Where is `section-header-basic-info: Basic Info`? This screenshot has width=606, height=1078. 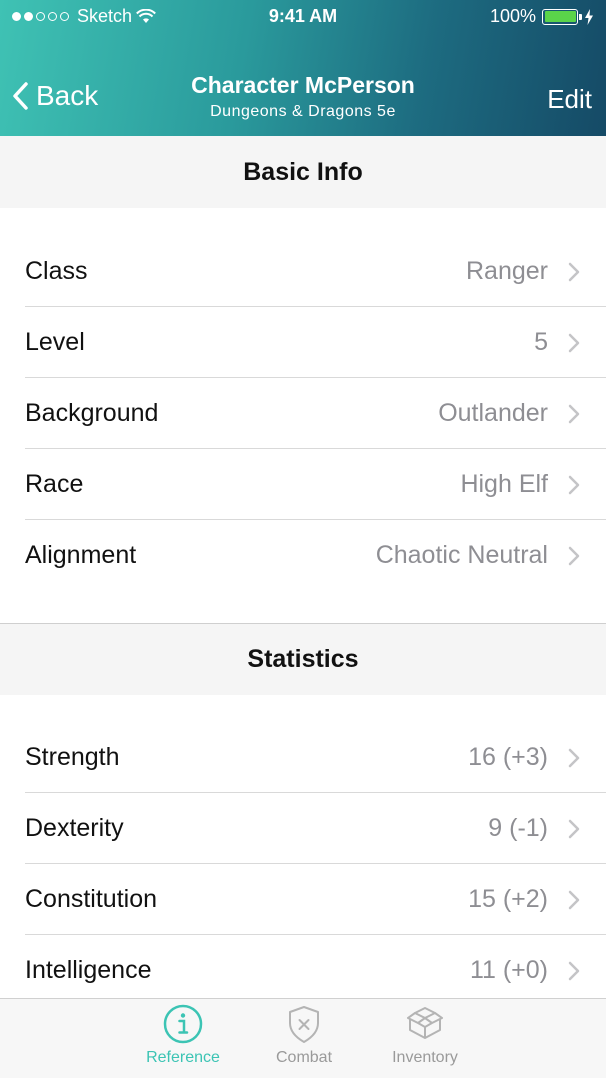 section-header-basic-info: Basic Info is located at coordinates (303, 172).